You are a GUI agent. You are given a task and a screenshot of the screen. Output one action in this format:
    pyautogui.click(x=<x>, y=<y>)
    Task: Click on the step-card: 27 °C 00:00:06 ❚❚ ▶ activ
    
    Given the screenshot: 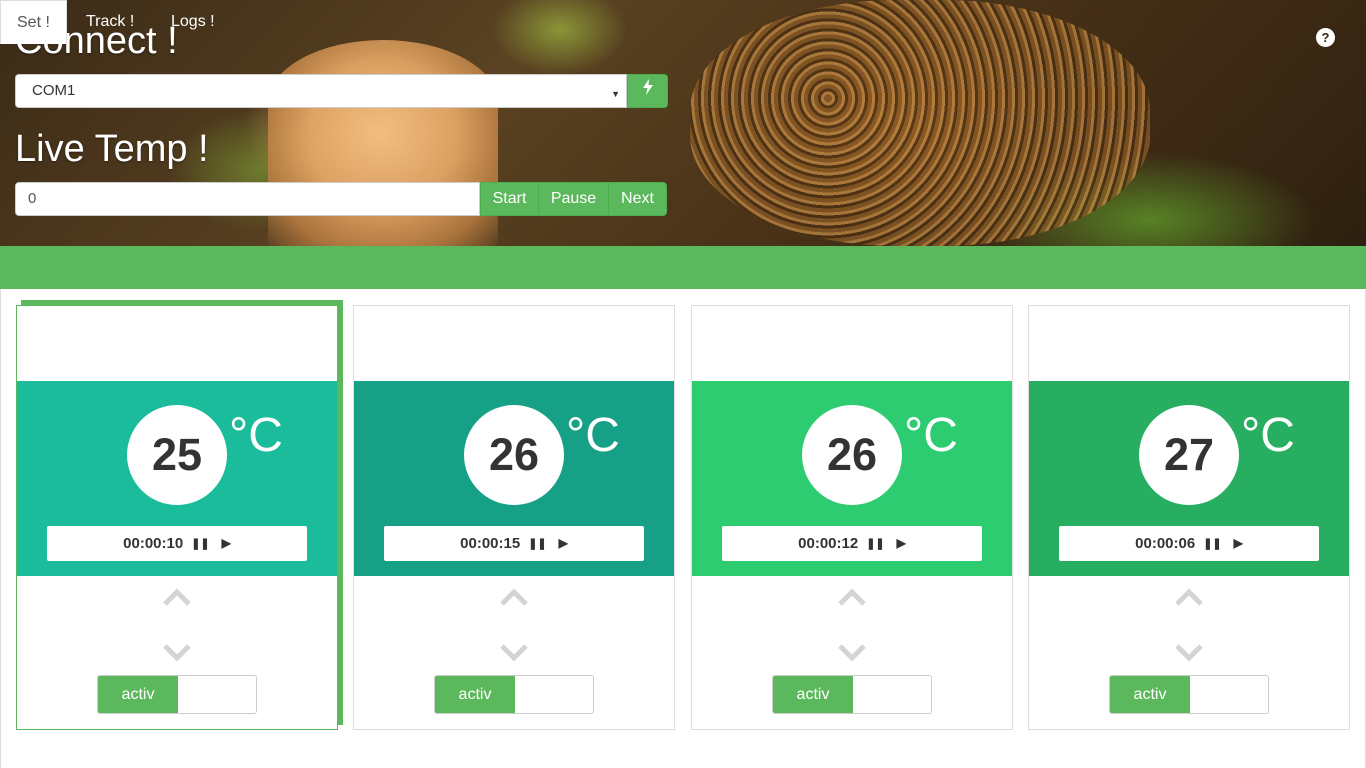 What is the action you would take?
    pyautogui.click(x=1189, y=517)
    